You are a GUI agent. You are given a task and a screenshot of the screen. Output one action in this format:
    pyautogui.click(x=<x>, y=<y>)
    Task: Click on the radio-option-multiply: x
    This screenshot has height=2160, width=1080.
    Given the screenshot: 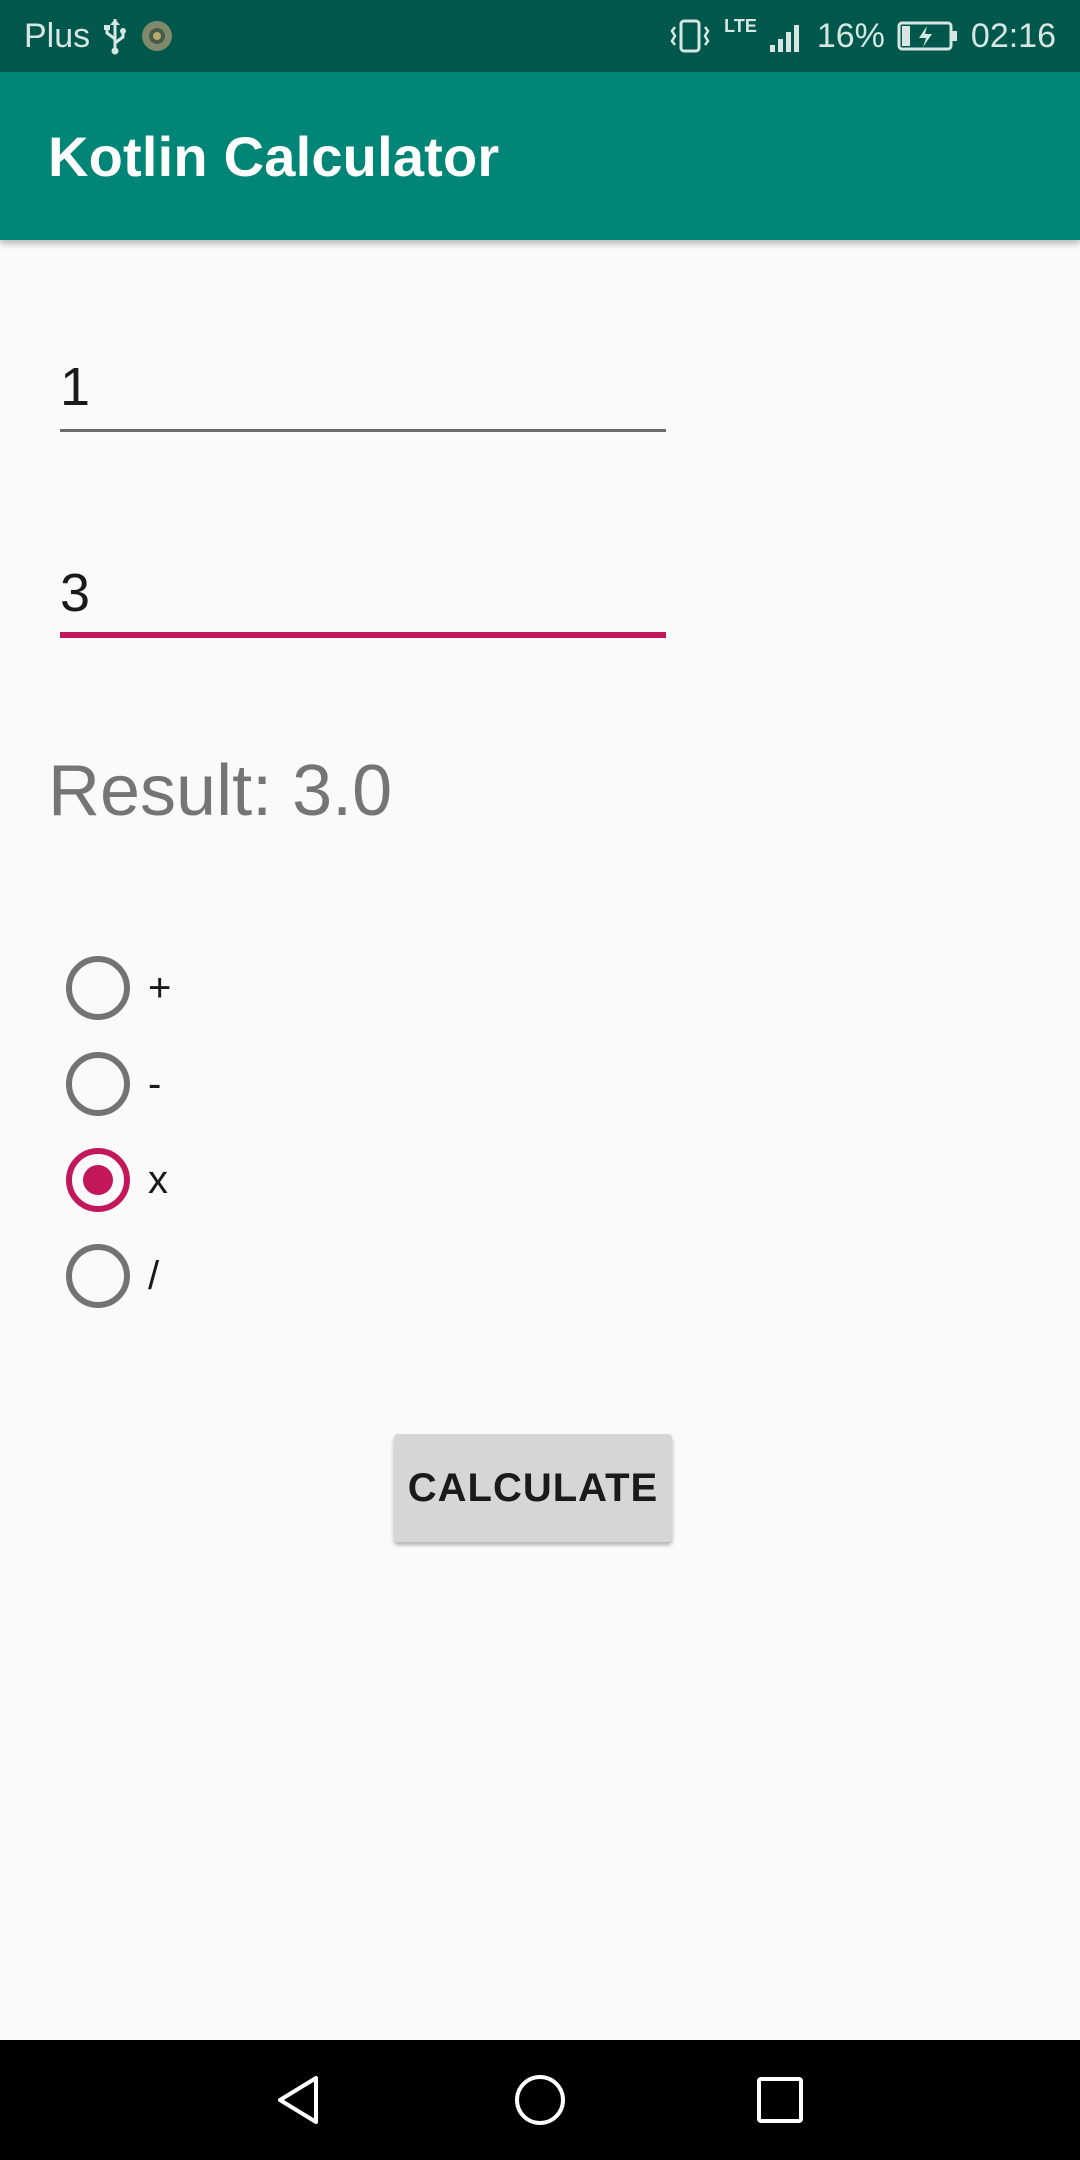 What is the action you would take?
    pyautogui.click(x=118, y=1180)
    